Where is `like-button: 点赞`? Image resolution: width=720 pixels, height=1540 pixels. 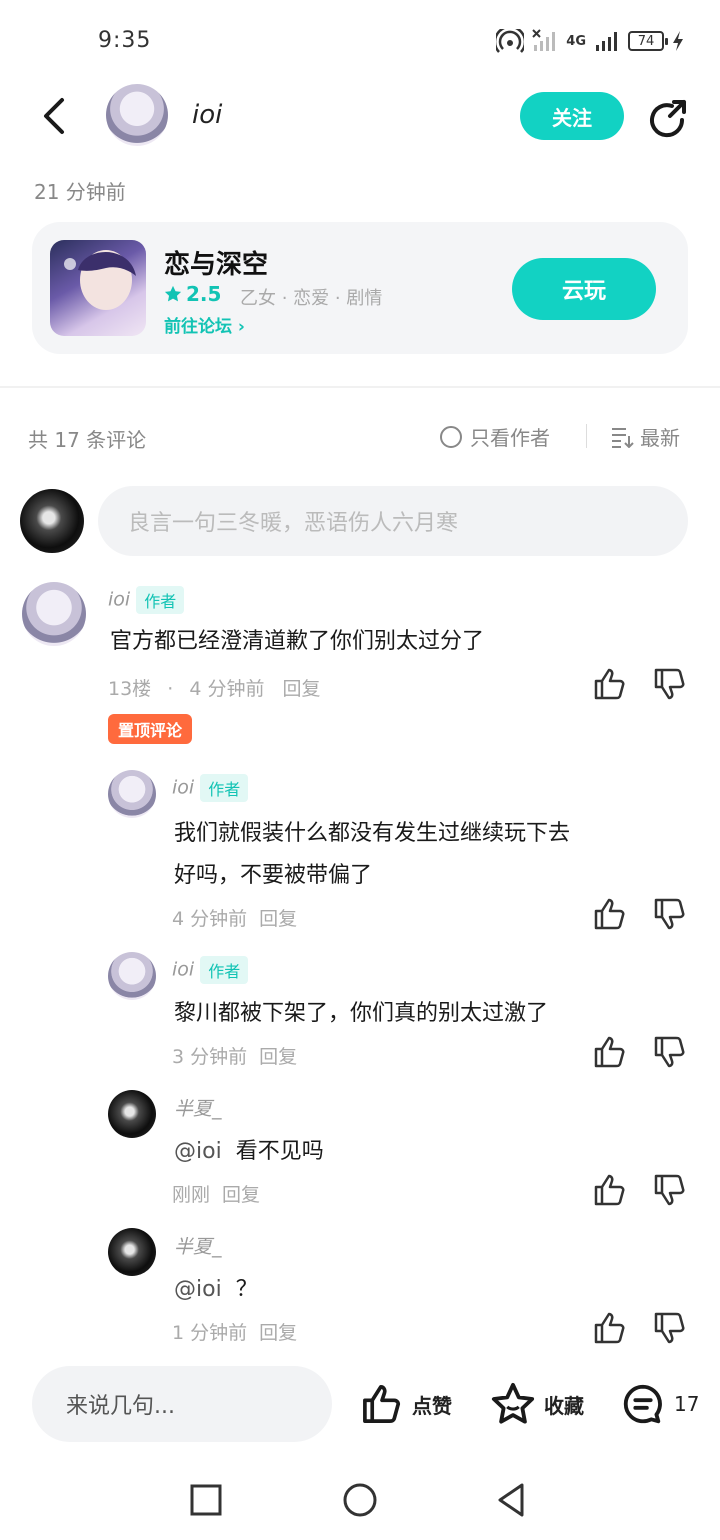
like-button: 点赞 is located at coordinates (406, 1404).